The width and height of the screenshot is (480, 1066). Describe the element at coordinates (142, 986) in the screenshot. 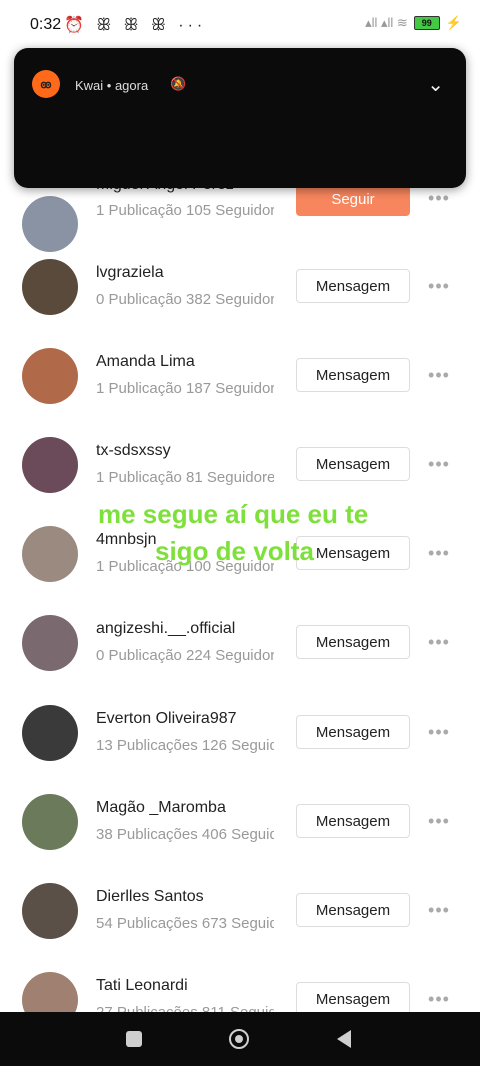

I see `user-name: Tati Leonardi` at that location.